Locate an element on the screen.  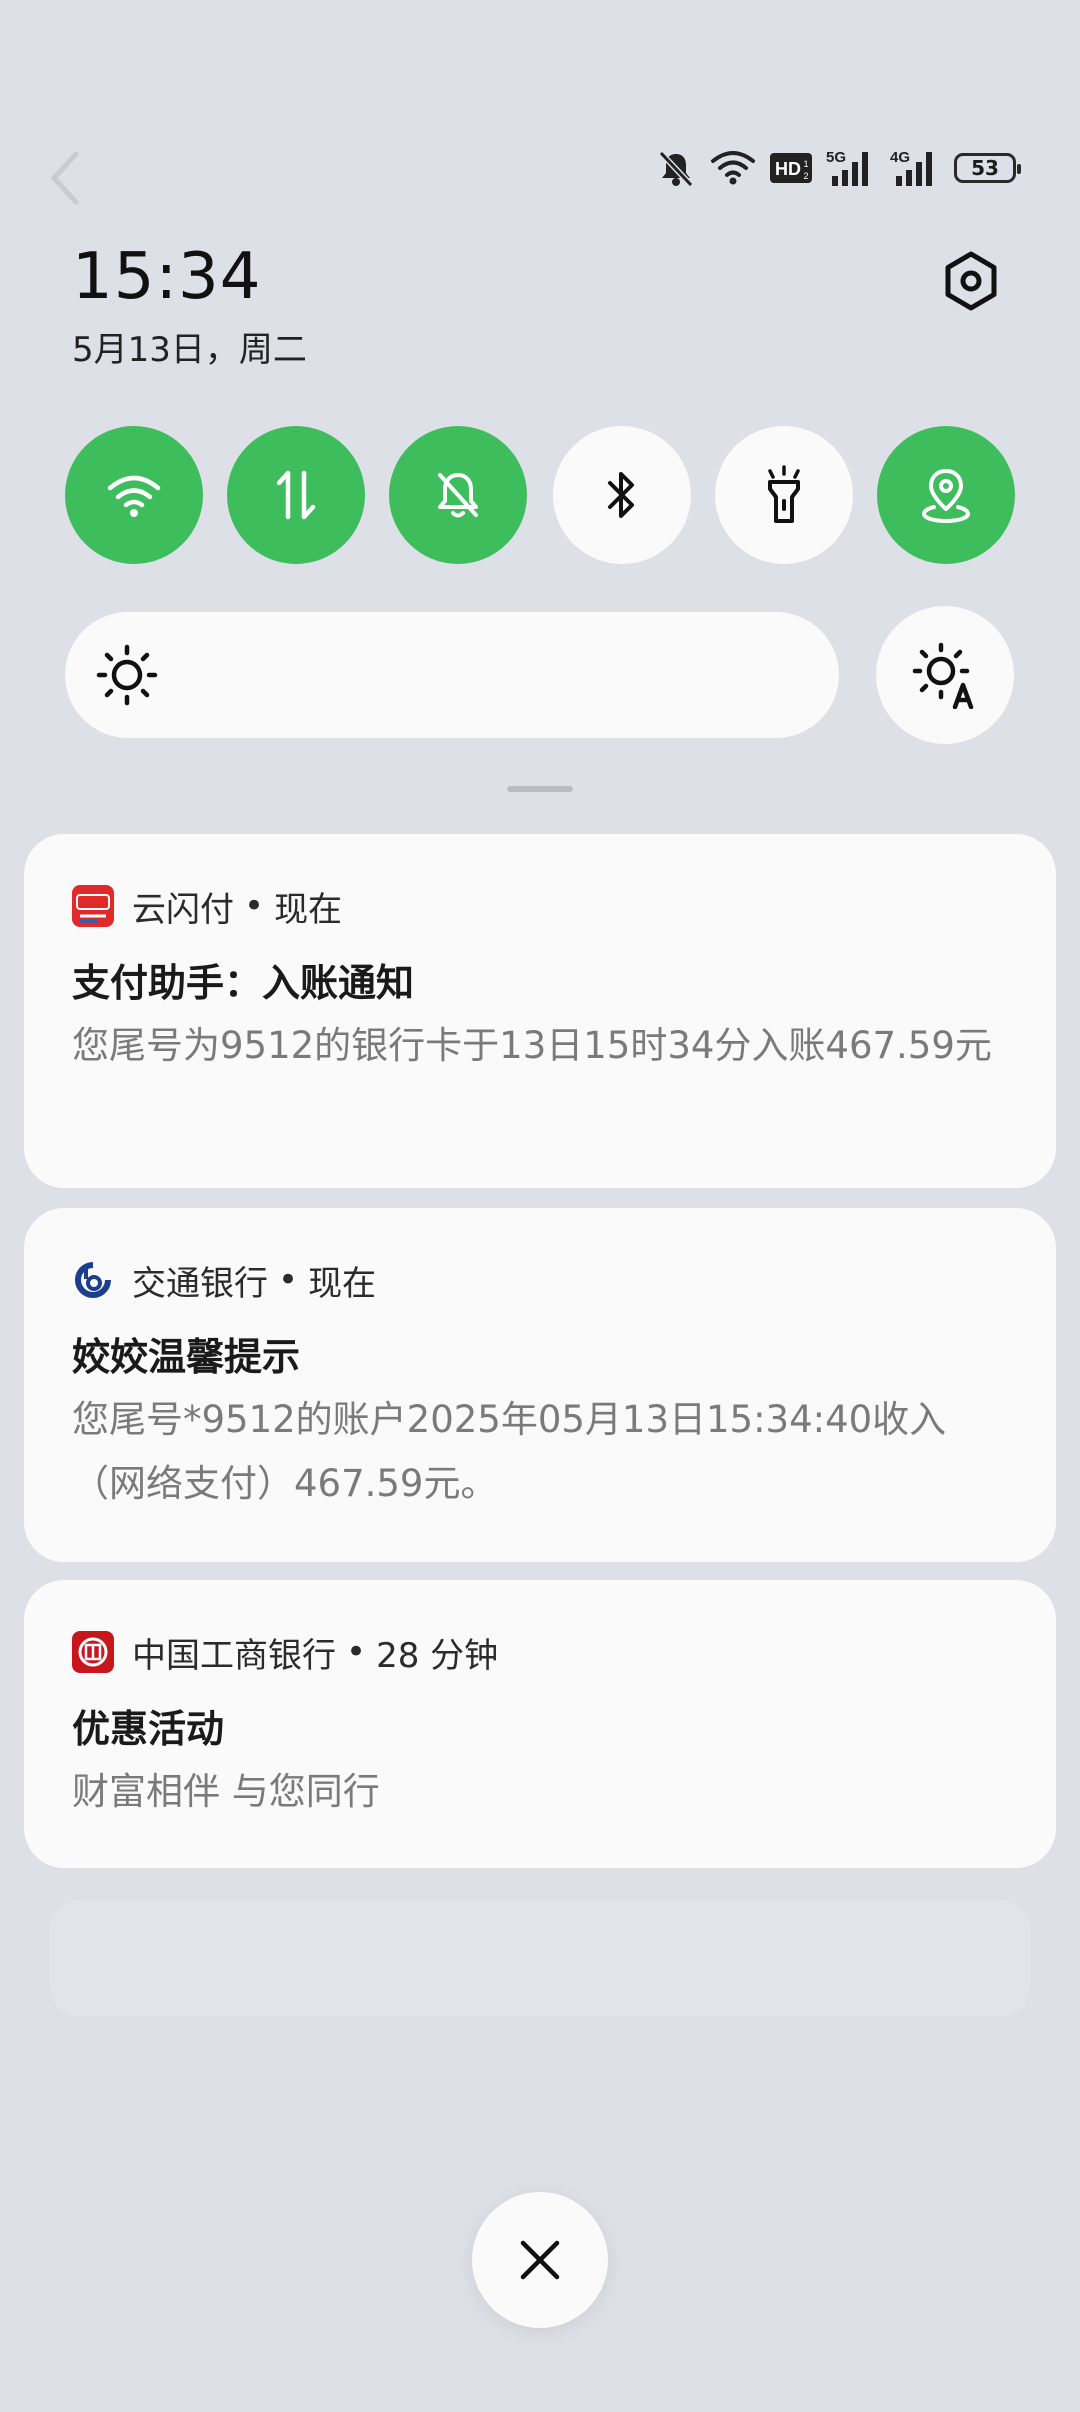
notification-time: 28 分钟 is located at coordinates (437, 1655).